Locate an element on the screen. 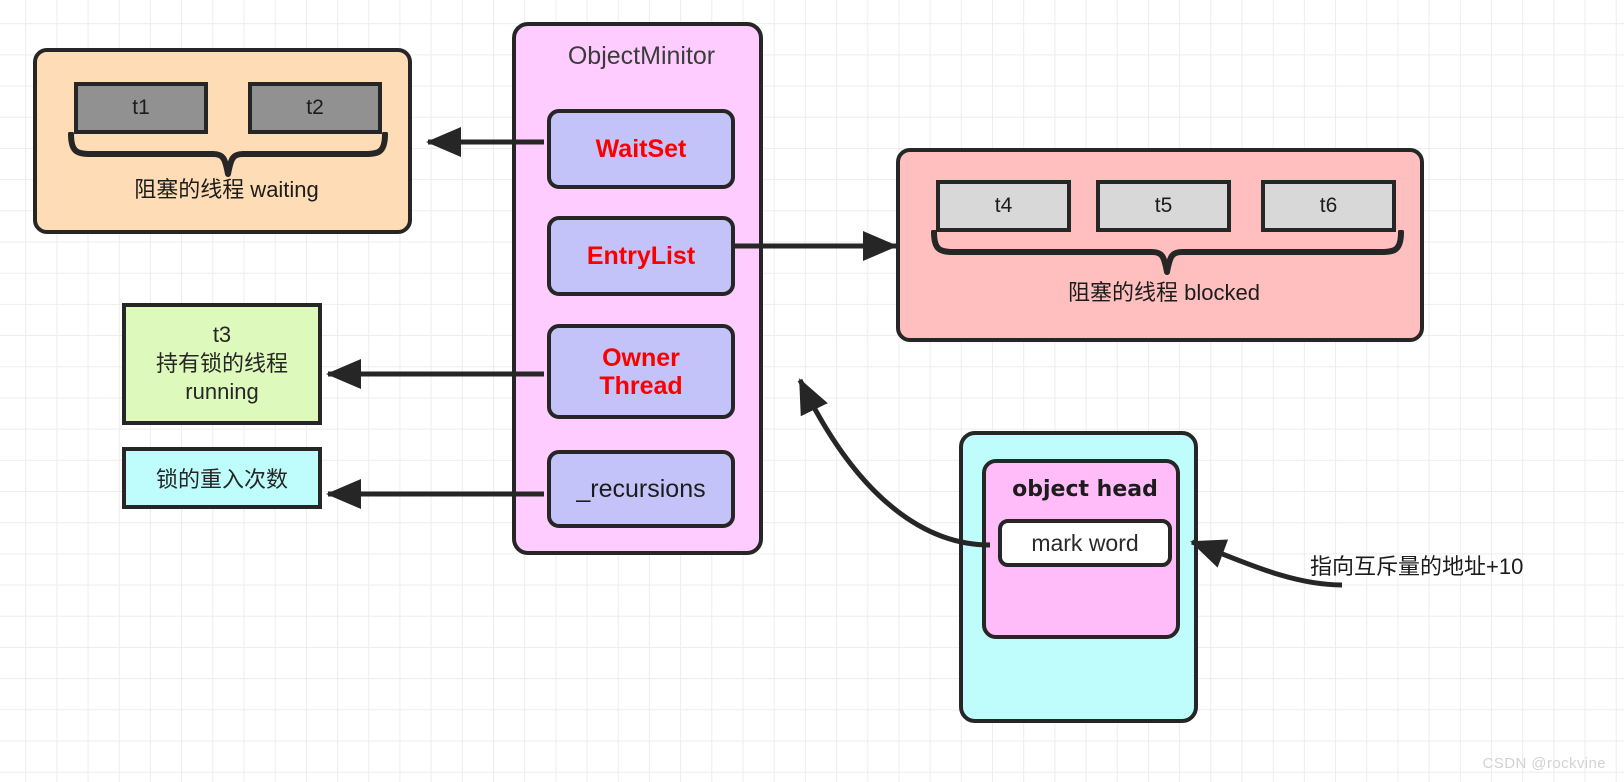  blocked-brace-icon is located at coordinates (1167, 252).